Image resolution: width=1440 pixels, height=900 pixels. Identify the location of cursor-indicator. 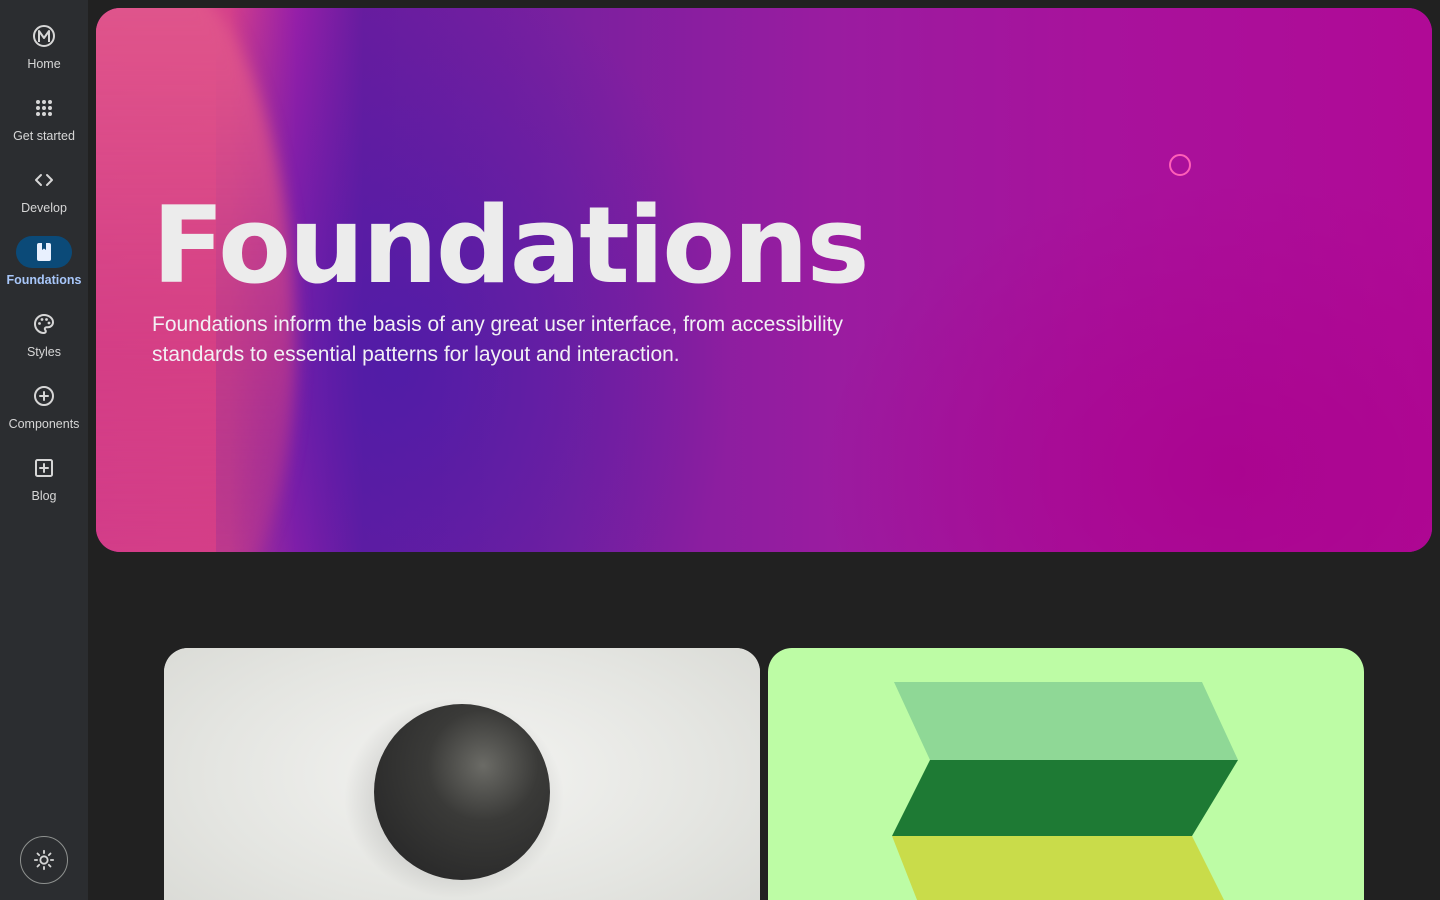
(1180, 165).